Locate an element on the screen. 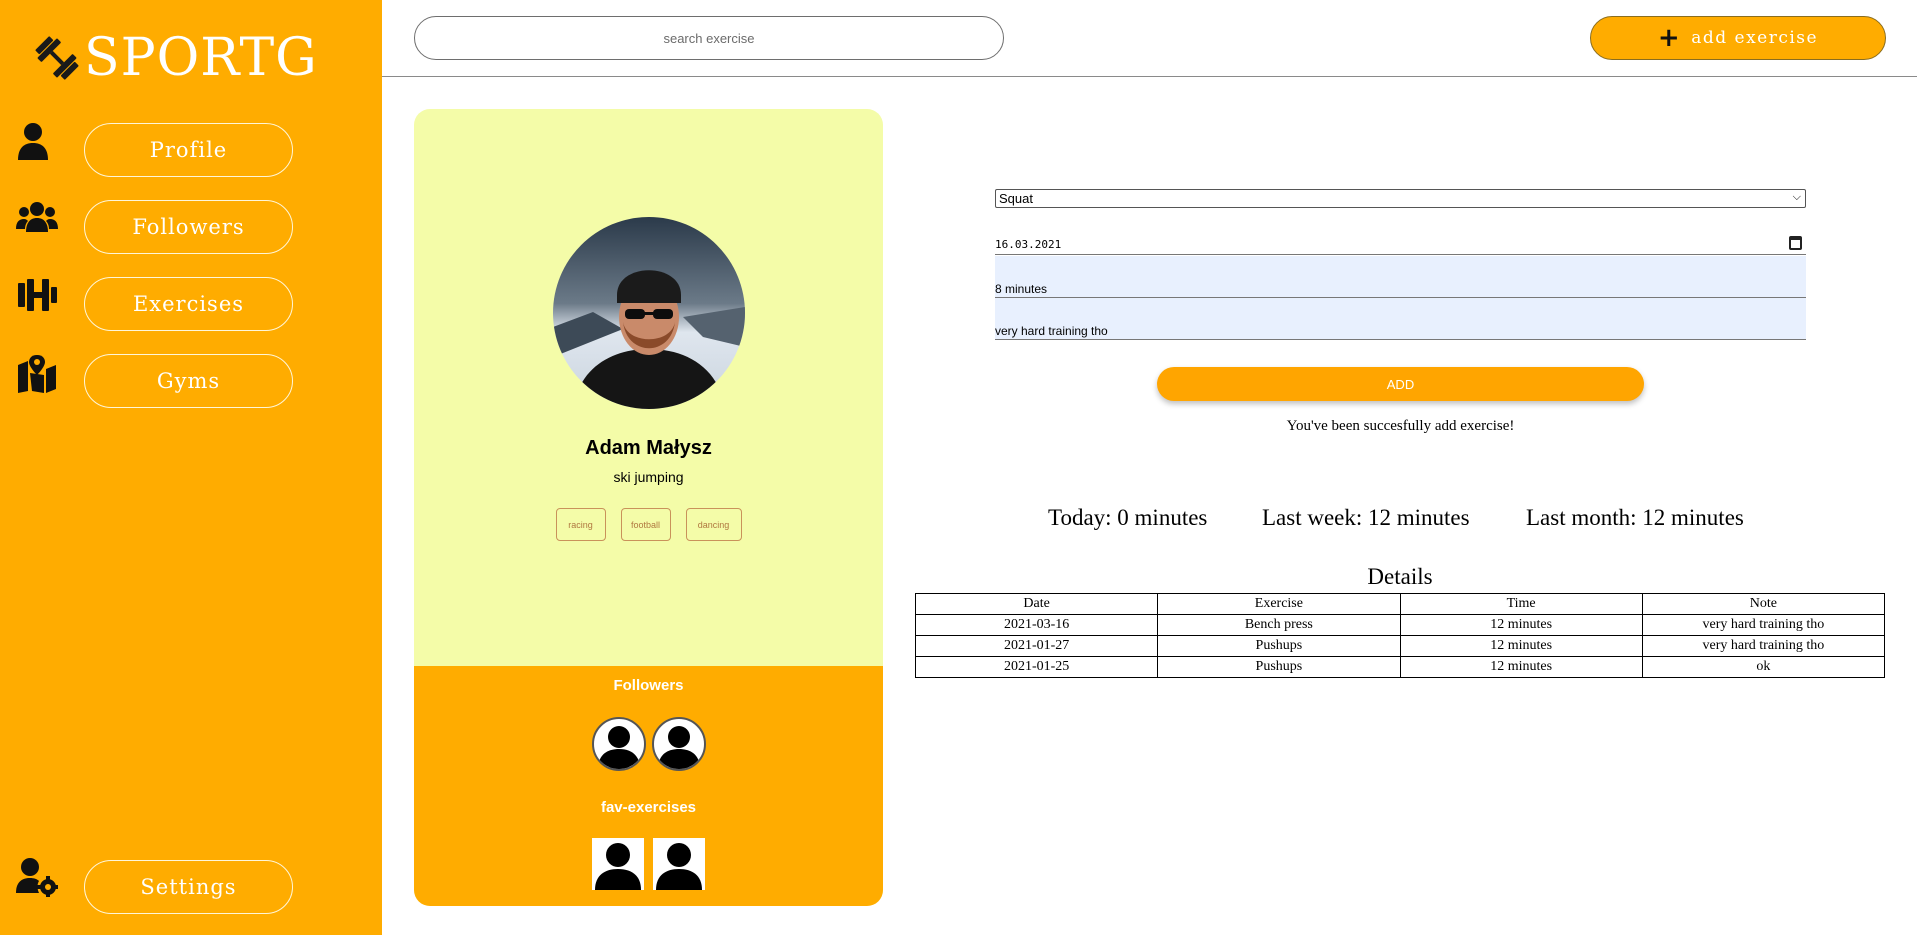 This screenshot has width=1917, height=935. stat-last-month: Last month: 12 minutes is located at coordinates (1635, 517).